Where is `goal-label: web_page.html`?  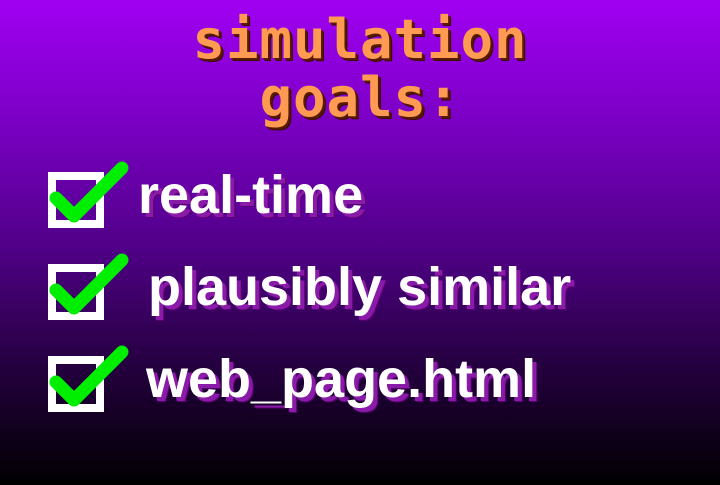
goal-label: web_page.html is located at coordinates (341, 379).